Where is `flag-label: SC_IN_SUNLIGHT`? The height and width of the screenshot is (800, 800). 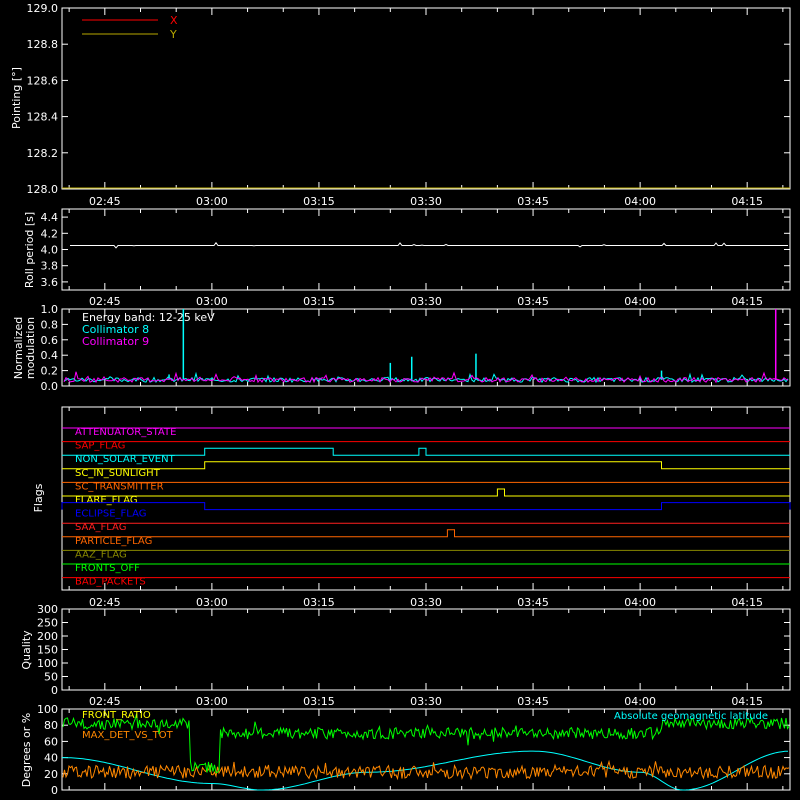
flag-label: SC_IN_SUNLIGHT is located at coordinates (118, 473).